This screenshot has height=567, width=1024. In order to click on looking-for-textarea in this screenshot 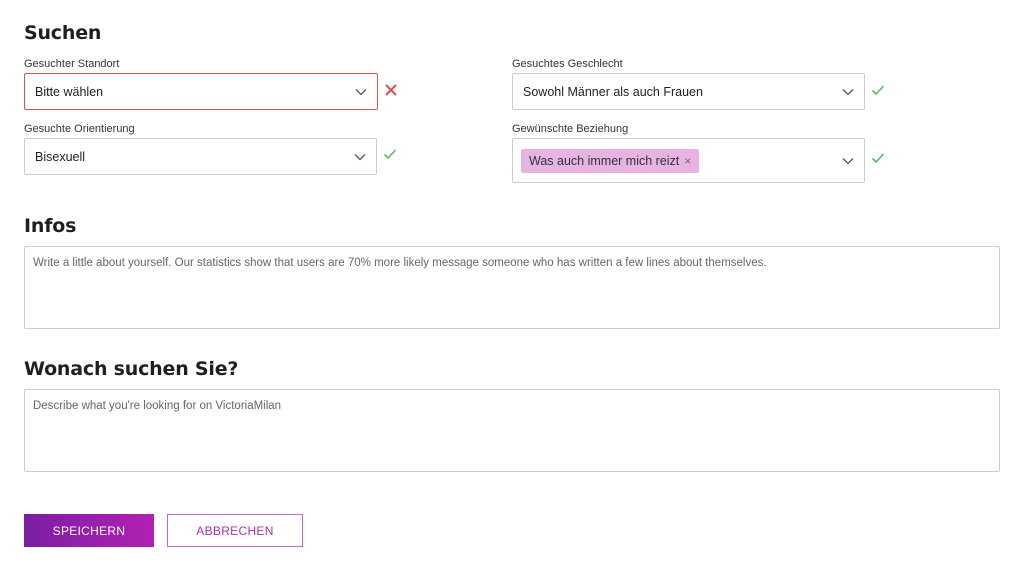, I will do `click(512, 430)`.